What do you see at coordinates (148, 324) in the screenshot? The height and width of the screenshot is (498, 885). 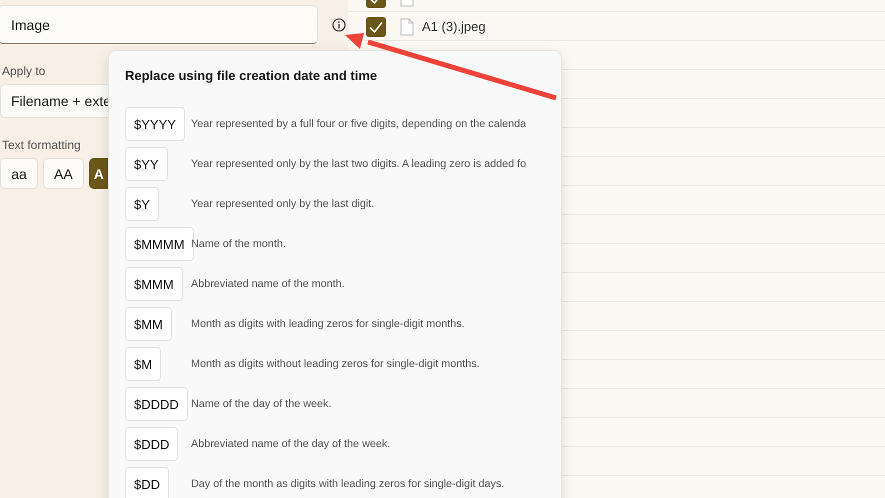 I see `pattern-code: $MM` at bounding box center [148, 324].